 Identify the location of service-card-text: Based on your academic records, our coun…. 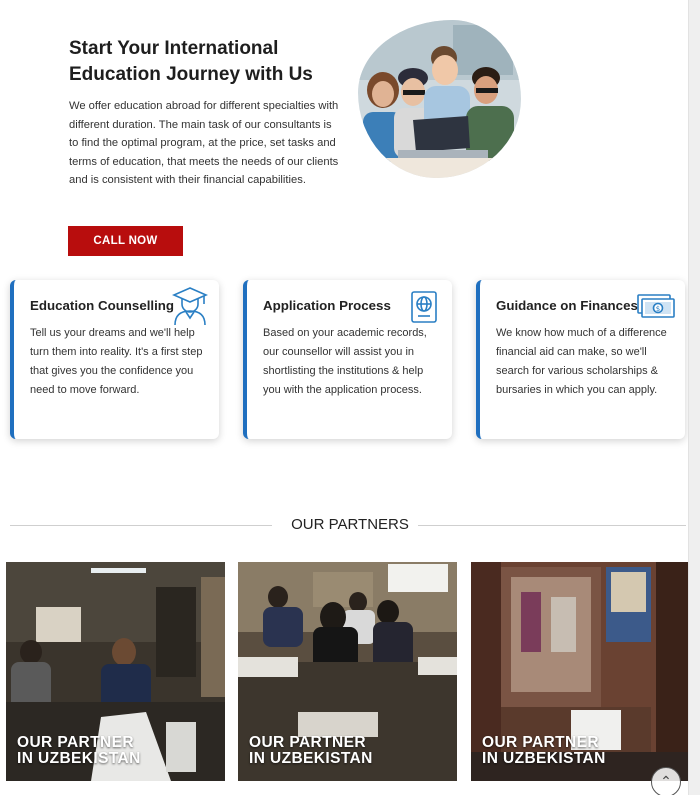
(345, 361).